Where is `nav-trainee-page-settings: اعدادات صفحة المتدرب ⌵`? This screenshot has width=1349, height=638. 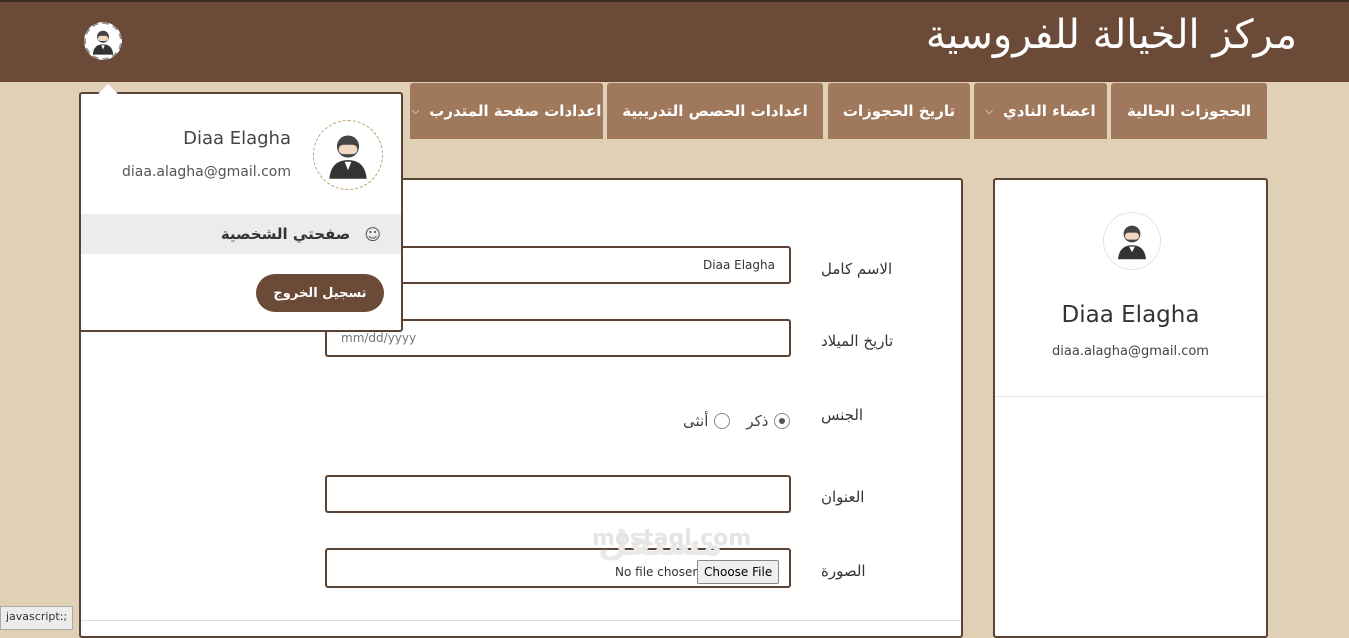 nav-trainee-page-settings: اعدادات صفحة المتدرب ⌵ is located at coordinates (506, 111).